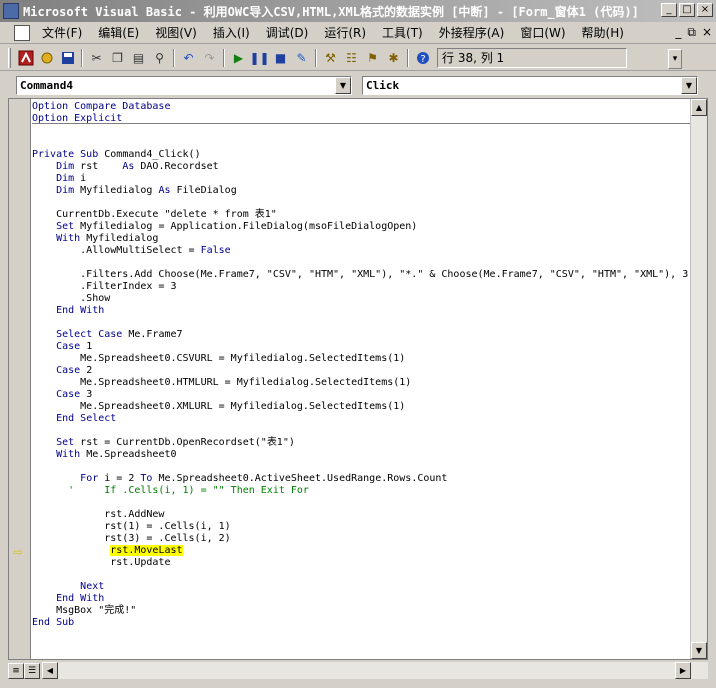  I want to click on menu-tools: 工具(T), so click(402, 32).